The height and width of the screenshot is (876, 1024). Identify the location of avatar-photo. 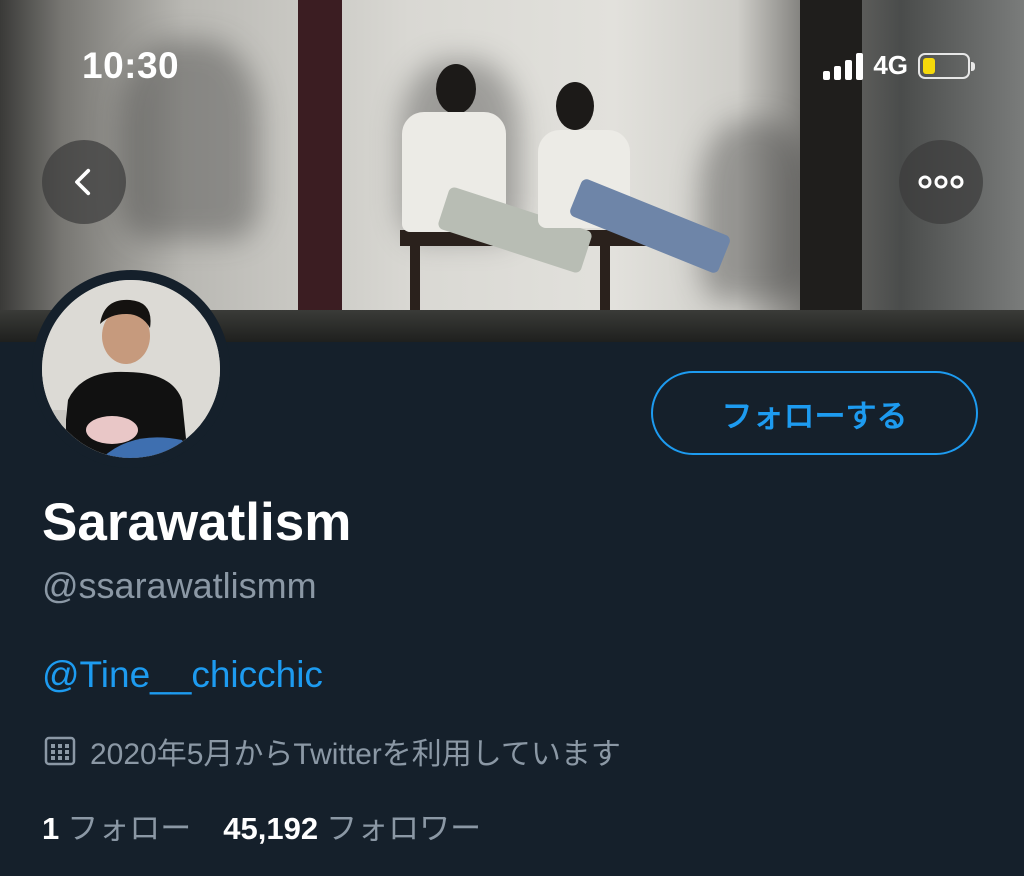
(131, 369).